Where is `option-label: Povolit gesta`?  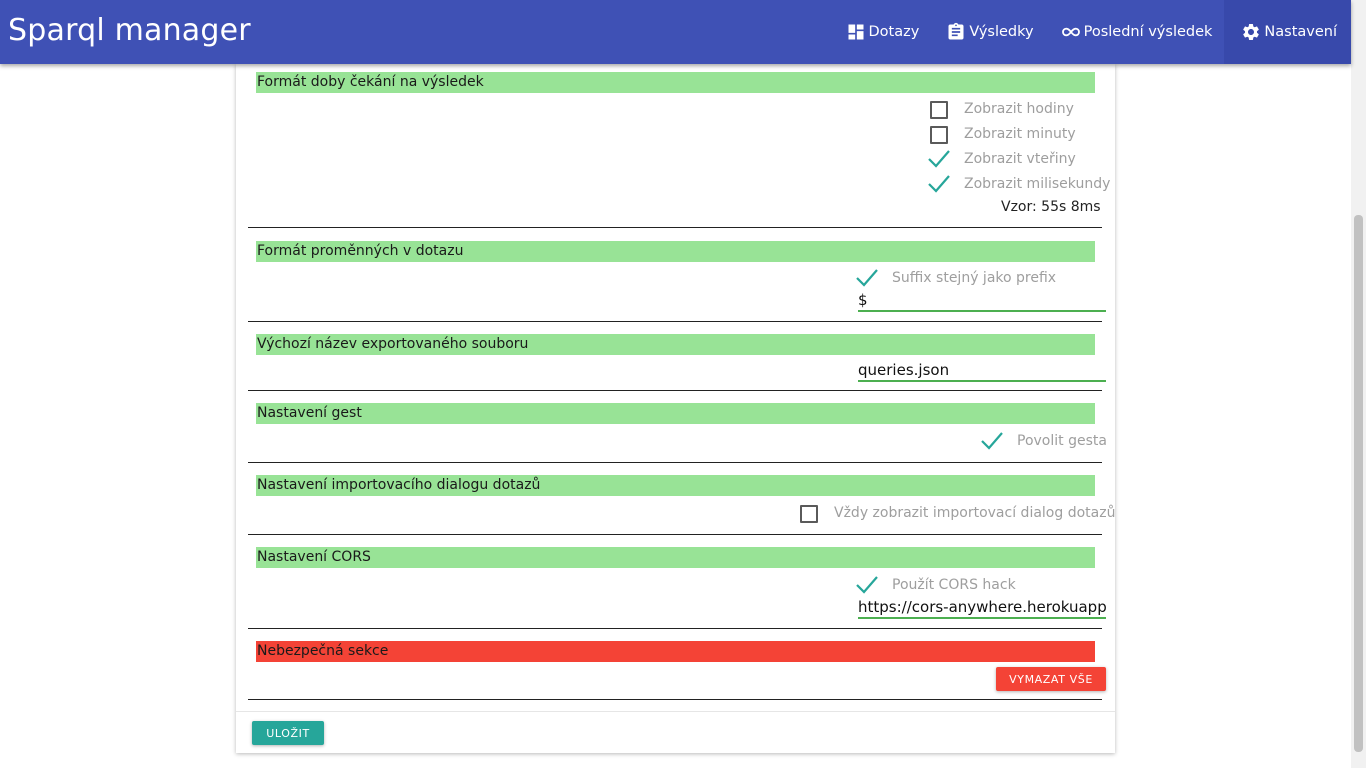 option-label: Povolit gesta is located at coordinates (1062, 441).